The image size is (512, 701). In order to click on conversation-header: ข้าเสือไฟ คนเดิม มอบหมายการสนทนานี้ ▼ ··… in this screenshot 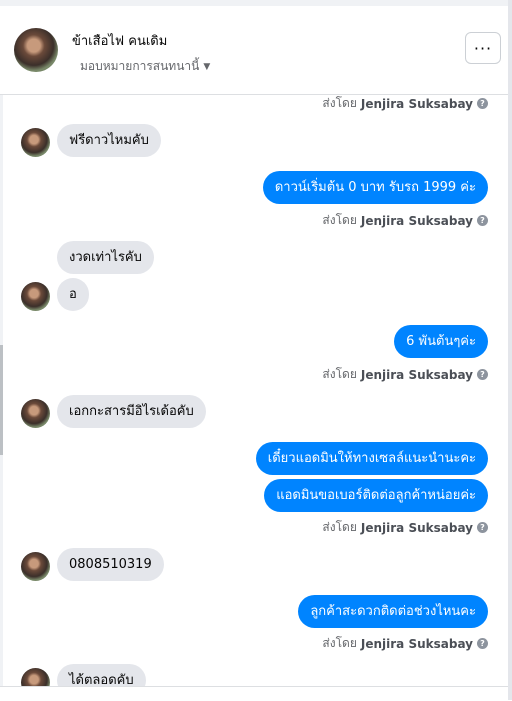, I will do `click(254, 50)`.